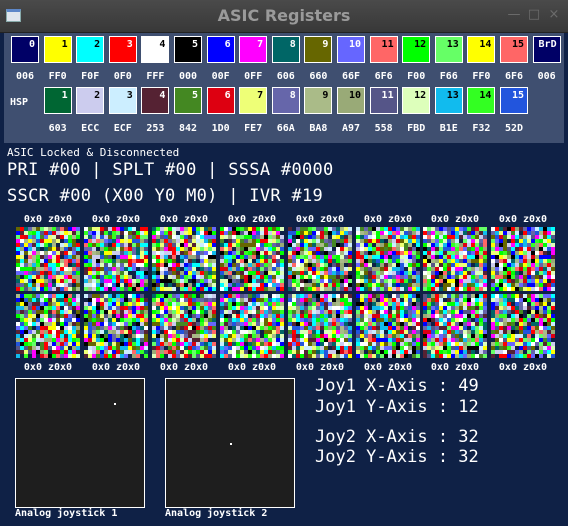  What do you see at coordinates (397, 457) in the screenshot?
I see `joy2-y-readout: Joy2 Y-Axis : 32` at bounding box center [397, 457].